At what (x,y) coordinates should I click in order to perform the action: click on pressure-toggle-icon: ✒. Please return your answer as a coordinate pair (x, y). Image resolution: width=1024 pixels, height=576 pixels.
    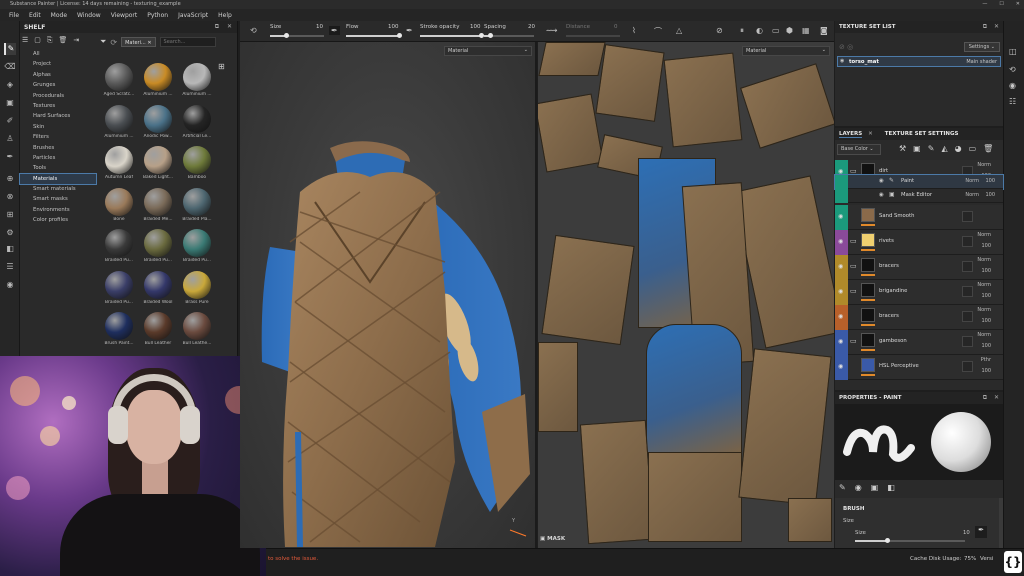
    Looking at the image, I should click on (981, 532).